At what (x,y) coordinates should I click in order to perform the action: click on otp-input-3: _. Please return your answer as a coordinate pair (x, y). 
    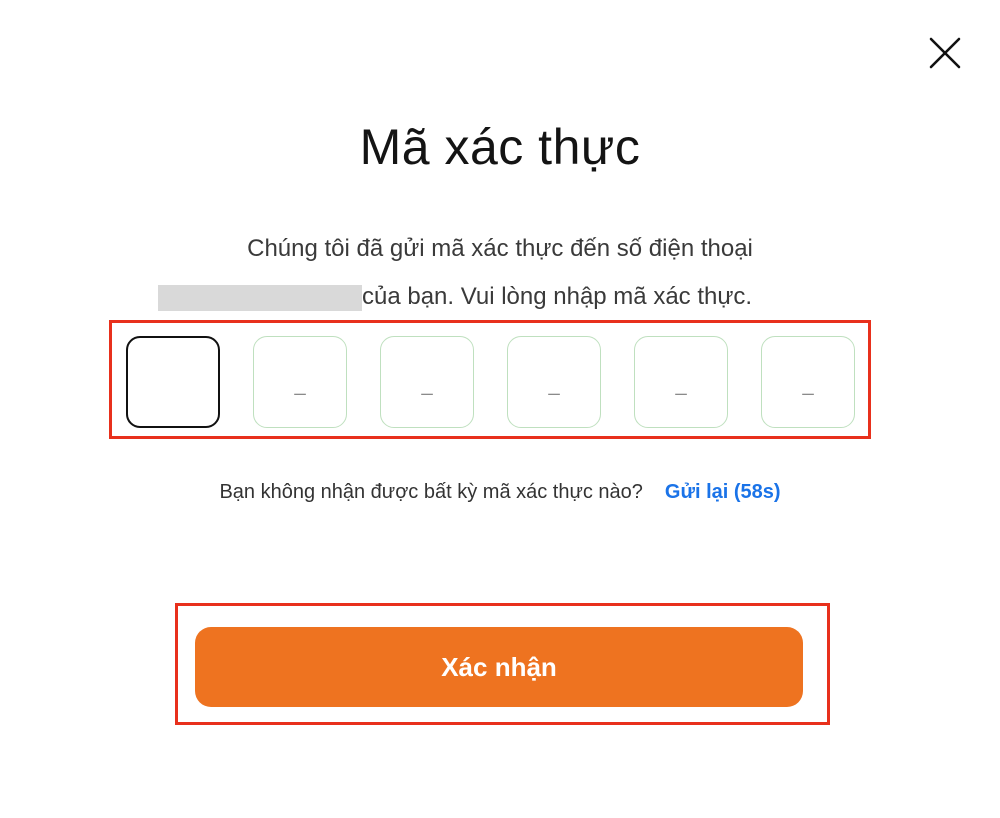
    Looking at the image, I should click on (427, 382).